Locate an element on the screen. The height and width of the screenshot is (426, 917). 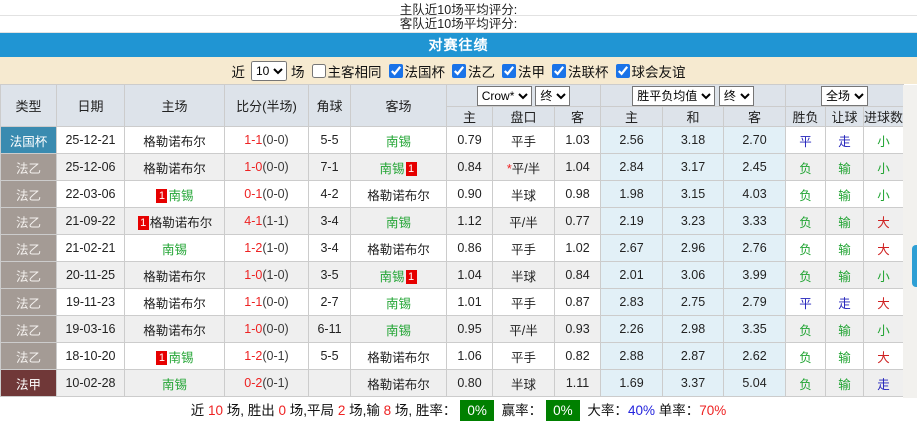
handicap-cell: 平手 is located at coordinates (523, 140).